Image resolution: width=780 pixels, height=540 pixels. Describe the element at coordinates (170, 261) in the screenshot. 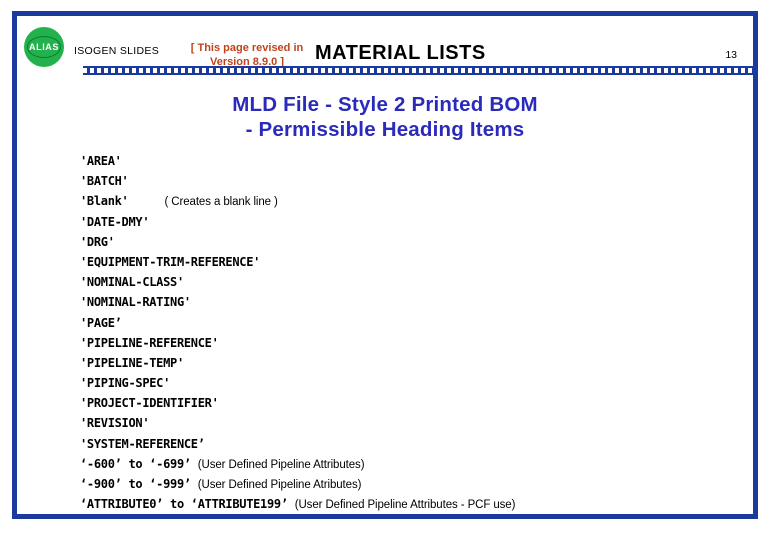

I see `heading-keyword: 'EQUIPMENT-TRIM-REFERENCE'` at that location.